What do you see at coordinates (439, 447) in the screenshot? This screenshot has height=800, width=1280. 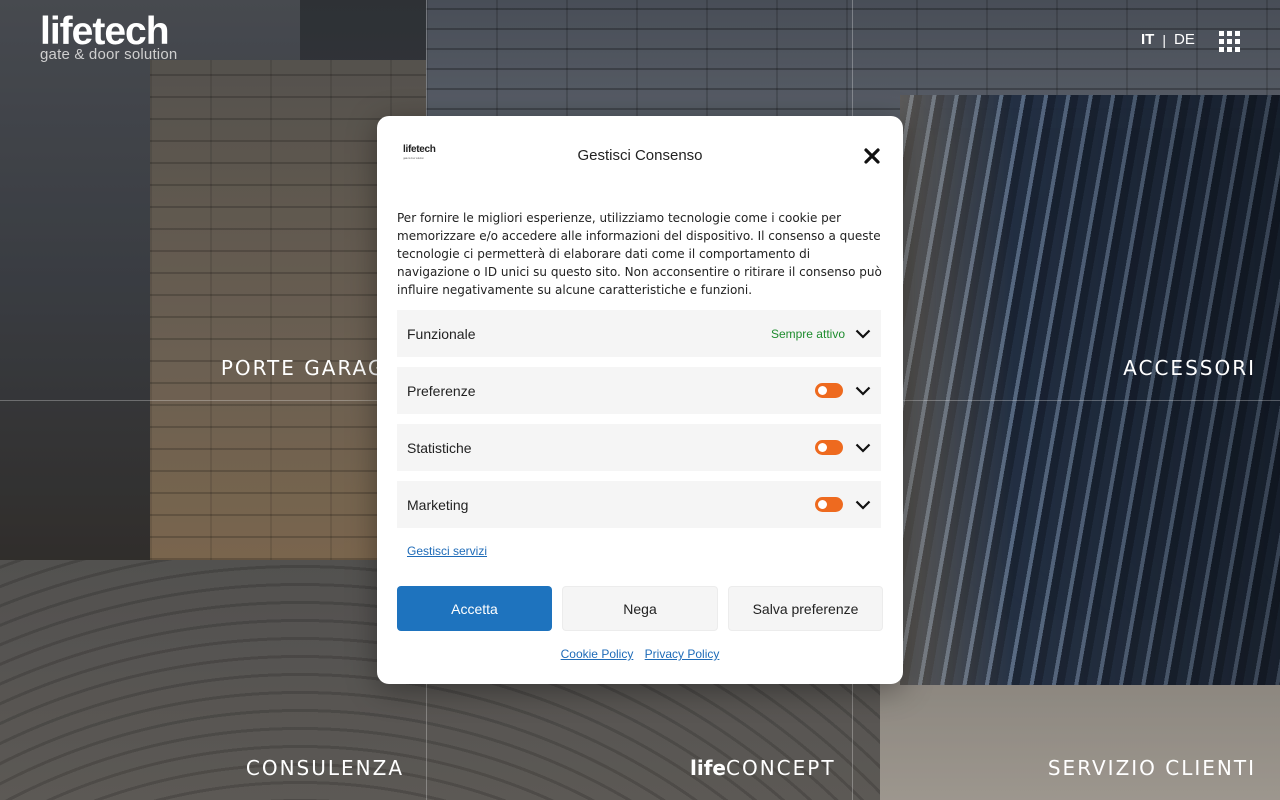 I see `category-label: Statistiche` at bounding box center [439, 447].